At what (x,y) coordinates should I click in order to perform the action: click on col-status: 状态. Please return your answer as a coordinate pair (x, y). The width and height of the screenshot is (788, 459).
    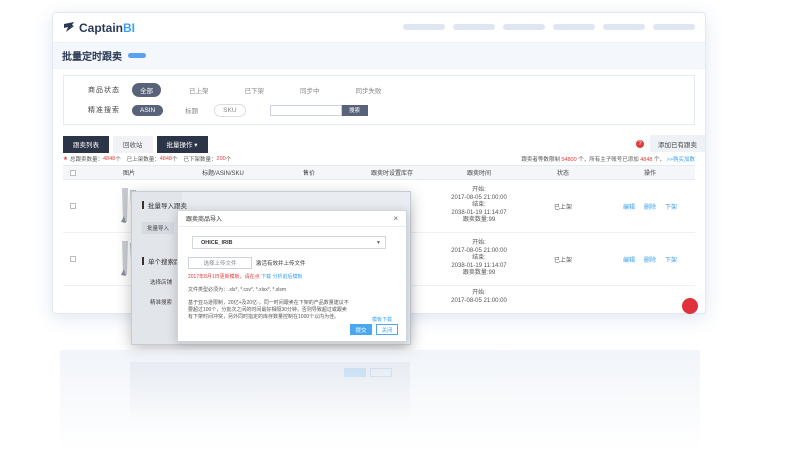
    Looking at the image, I should click on (563, 172).